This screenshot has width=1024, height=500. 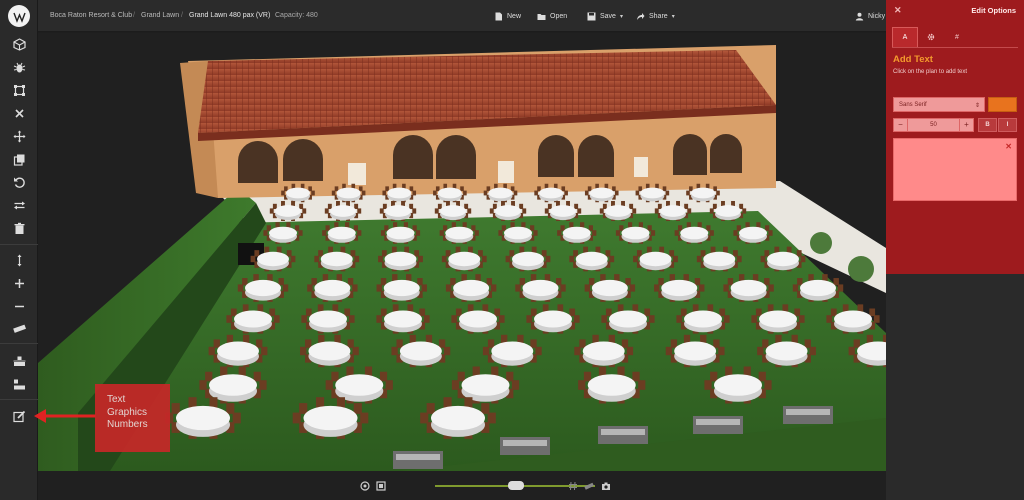 What do you see at coordinates (19, 228) in the screenshot?
I see `trash-icon` at bounding box center [19, 228].